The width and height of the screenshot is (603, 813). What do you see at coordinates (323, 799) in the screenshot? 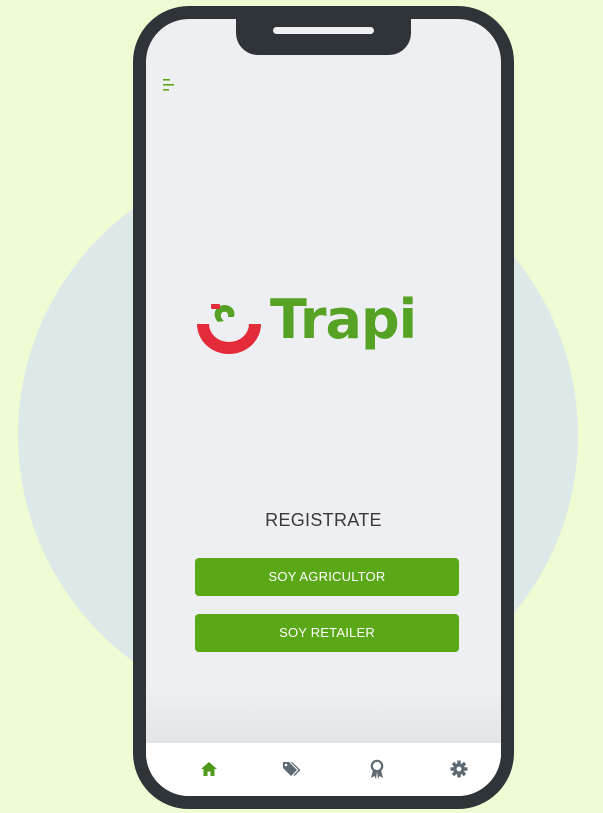
I see `home-indicator` at bounding box center [323, 799].